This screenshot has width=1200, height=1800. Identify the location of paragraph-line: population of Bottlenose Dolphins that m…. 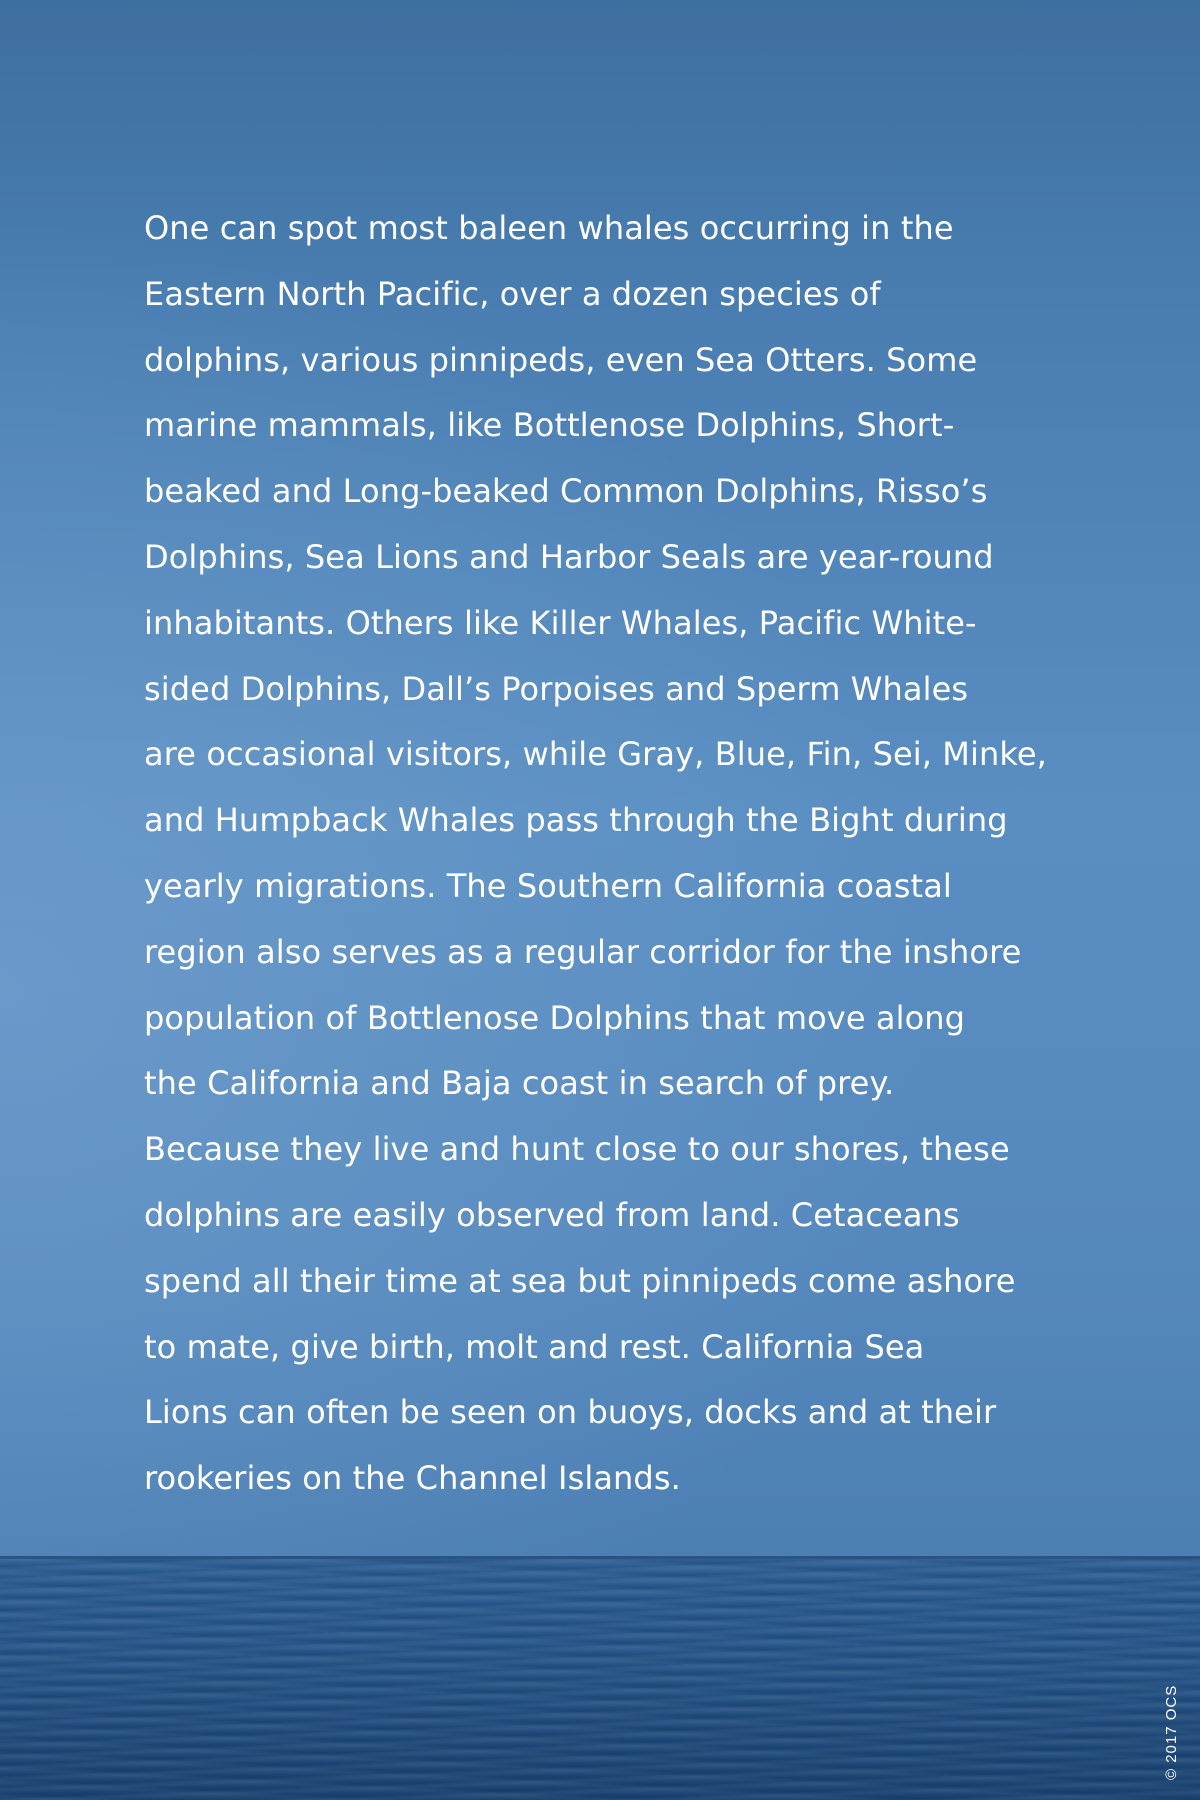
(555, 1017).